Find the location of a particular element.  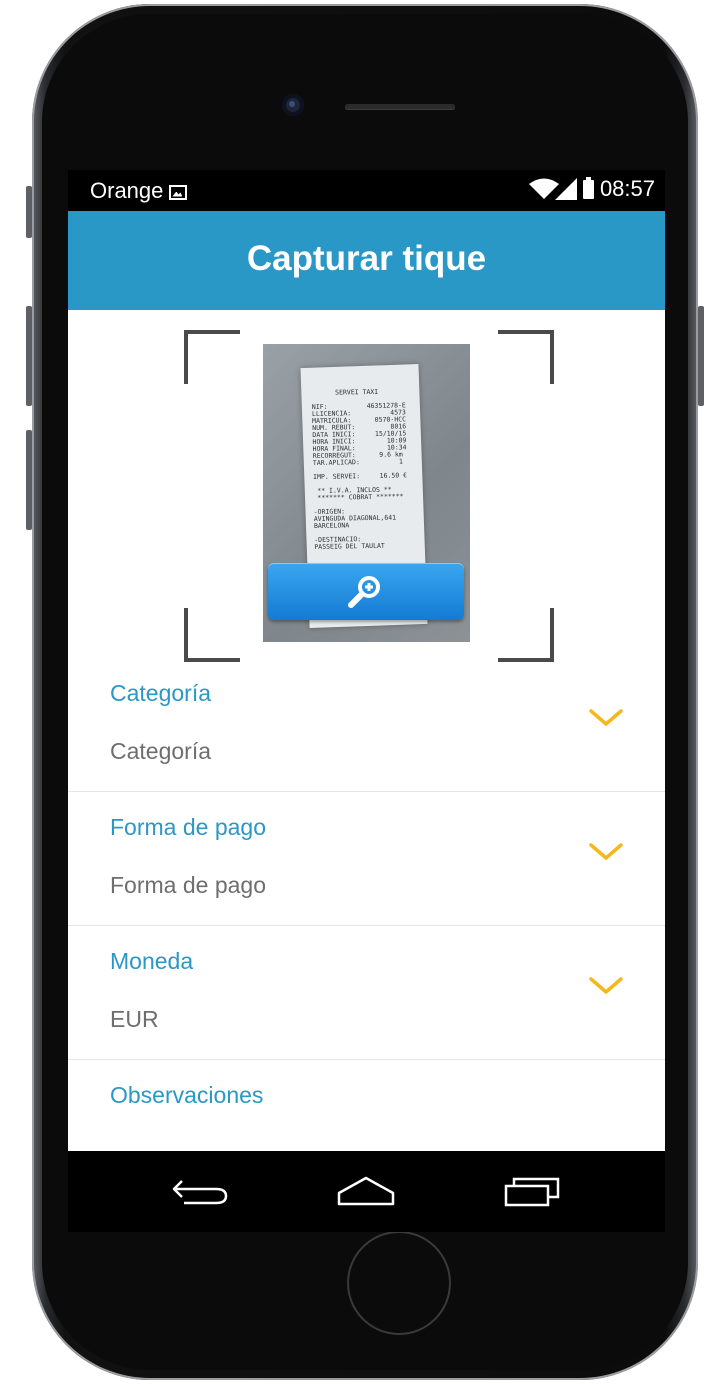

capture-frame-corner-top-left is located at coordinates (212, 357).